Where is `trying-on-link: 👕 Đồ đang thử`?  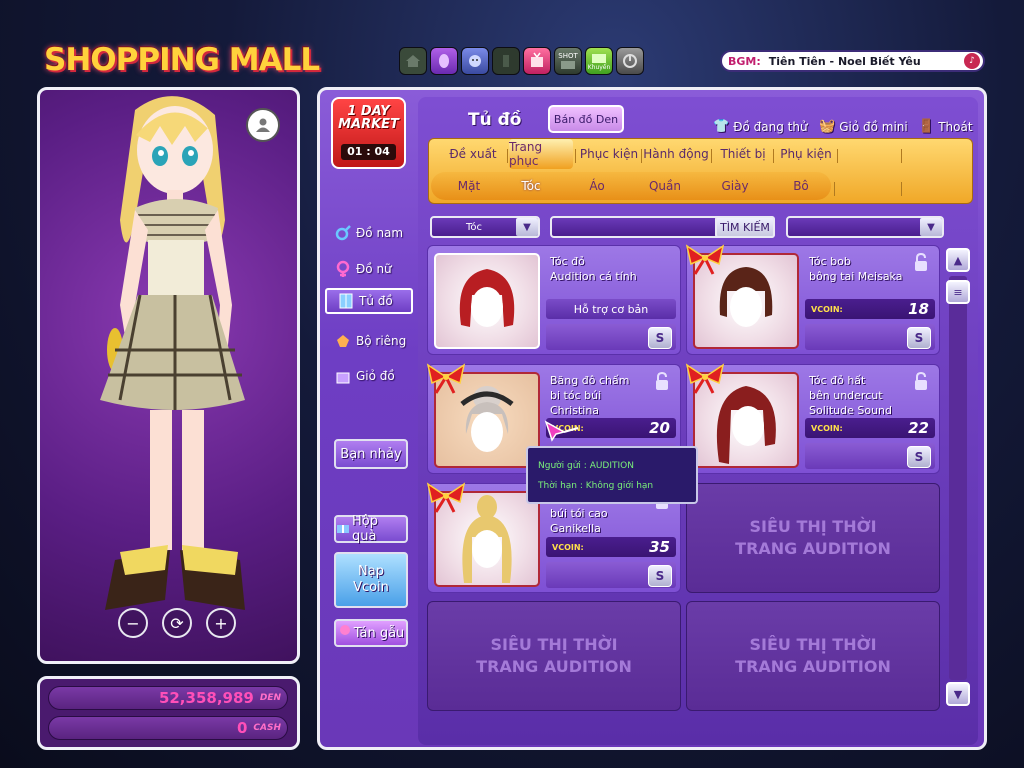 trying-on-link: 👕 Đồ đang thử is located at coordinates (760, 126).